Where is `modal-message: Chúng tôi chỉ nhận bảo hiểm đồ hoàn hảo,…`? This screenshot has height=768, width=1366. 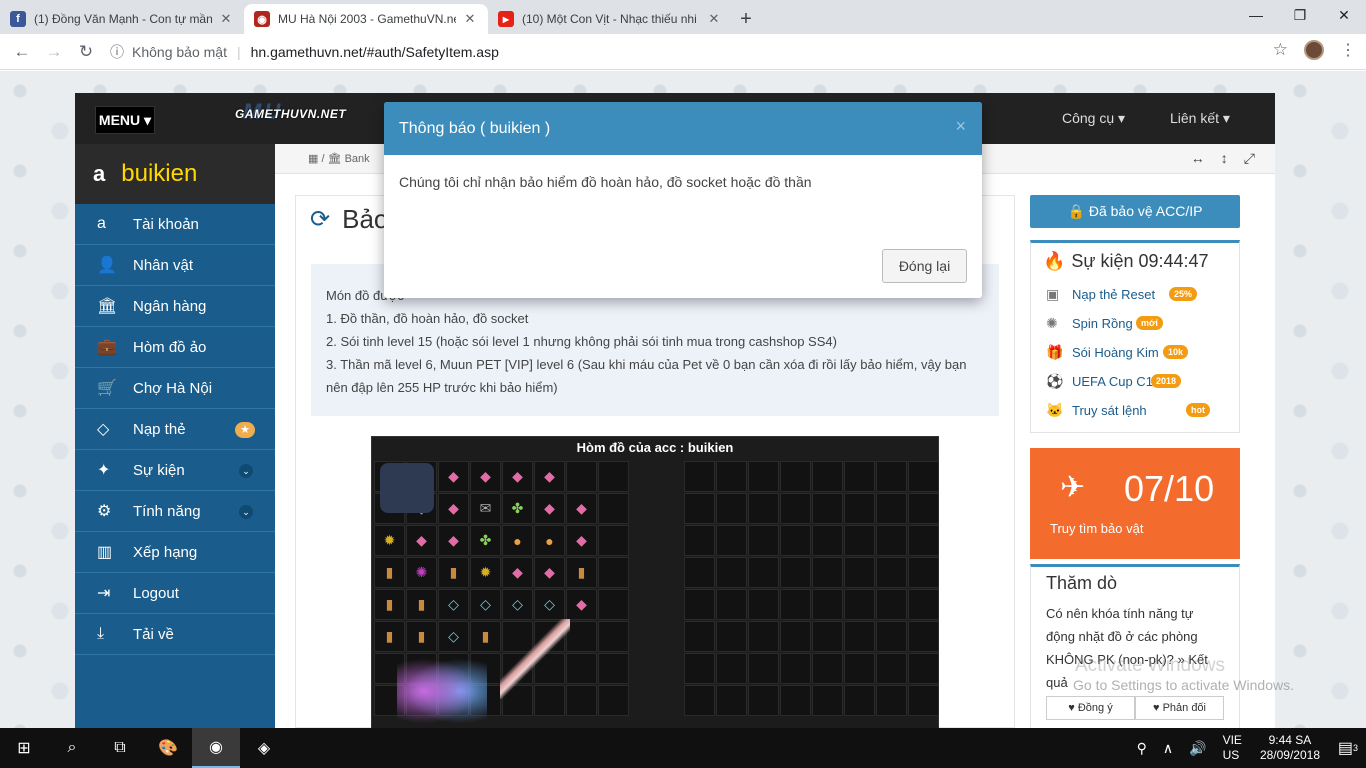
modal-message: Chúng tôi chỉ nhận bảo hiểm đồ hoàn hảo,… is located at coordinates (605, 182).